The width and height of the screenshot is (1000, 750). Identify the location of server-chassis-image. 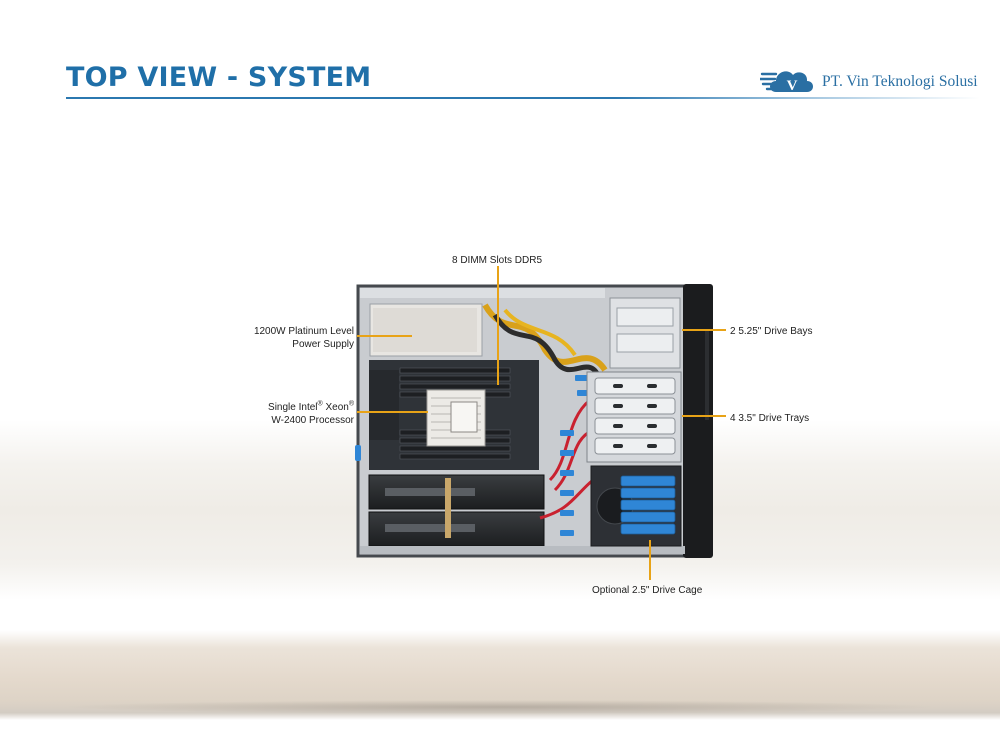
(536, 420).